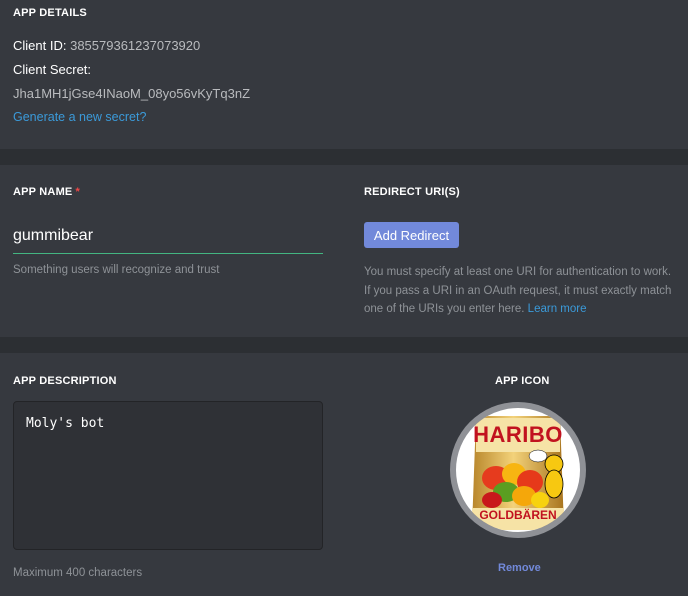  I want to click on app-name-label-text: APP NAME, so click(43, 192).